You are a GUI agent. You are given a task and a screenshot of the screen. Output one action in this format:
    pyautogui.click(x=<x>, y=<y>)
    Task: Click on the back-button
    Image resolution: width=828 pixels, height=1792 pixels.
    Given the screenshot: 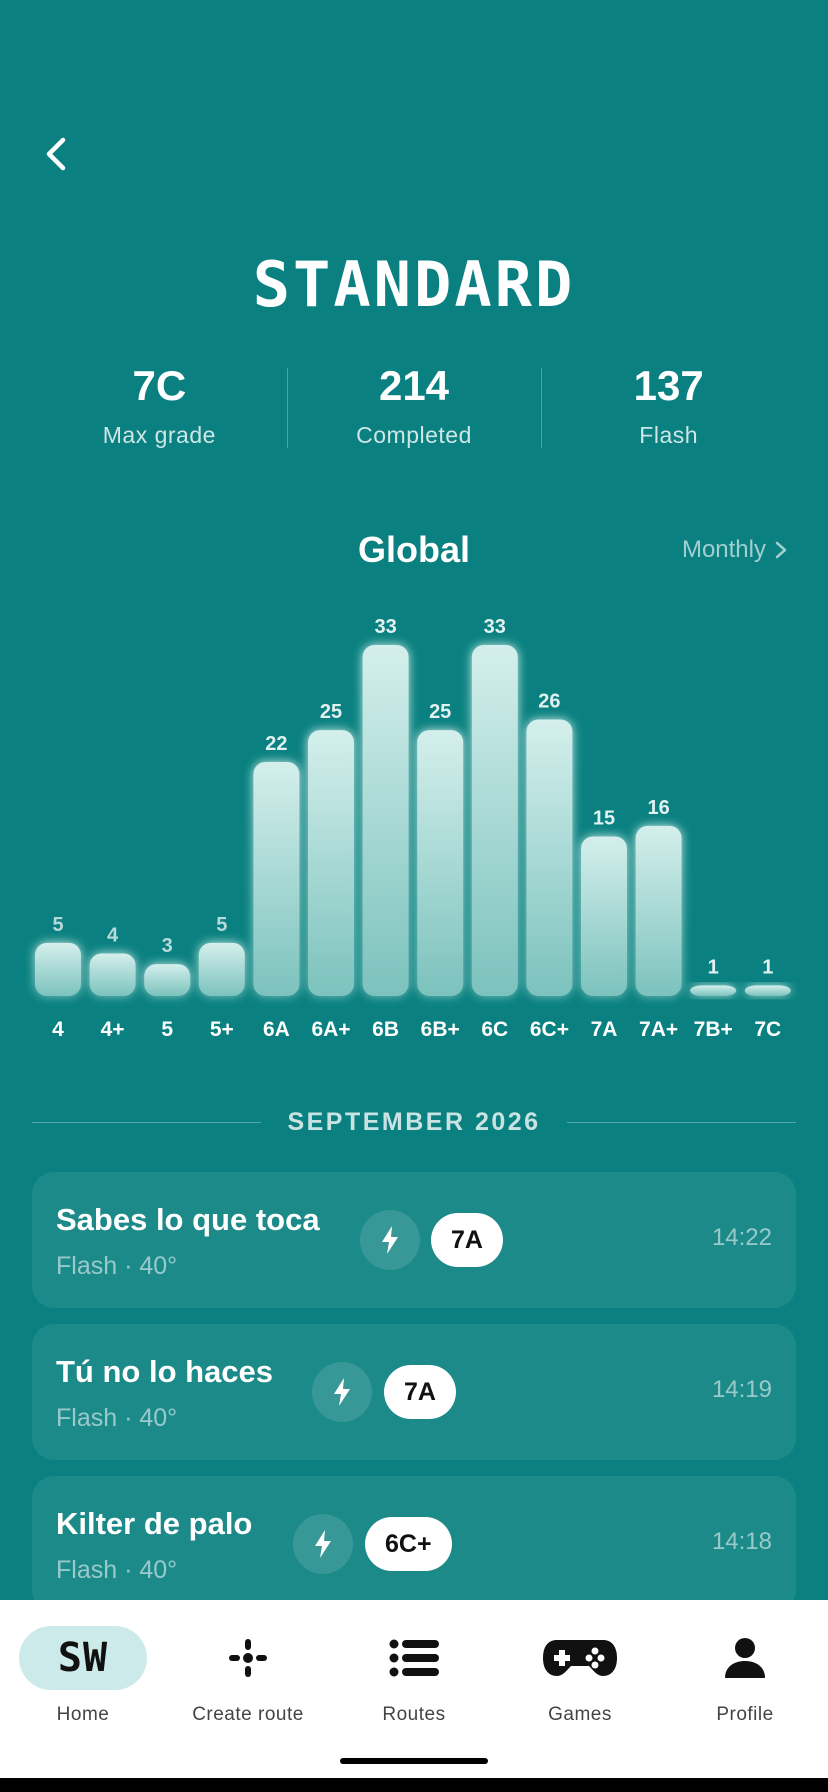 What is the action you would take?
    pyautogui.click(x=56, y=154)
    